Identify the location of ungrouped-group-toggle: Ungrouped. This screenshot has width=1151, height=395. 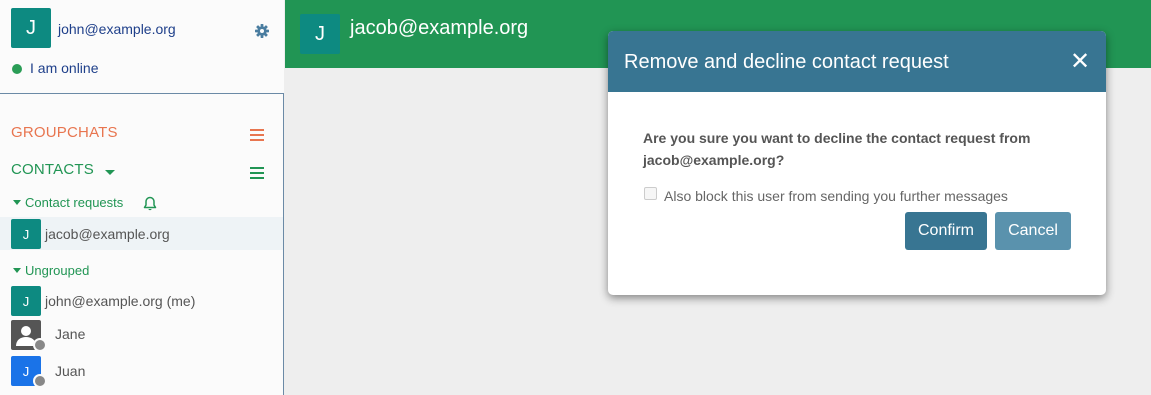
(51, 270).